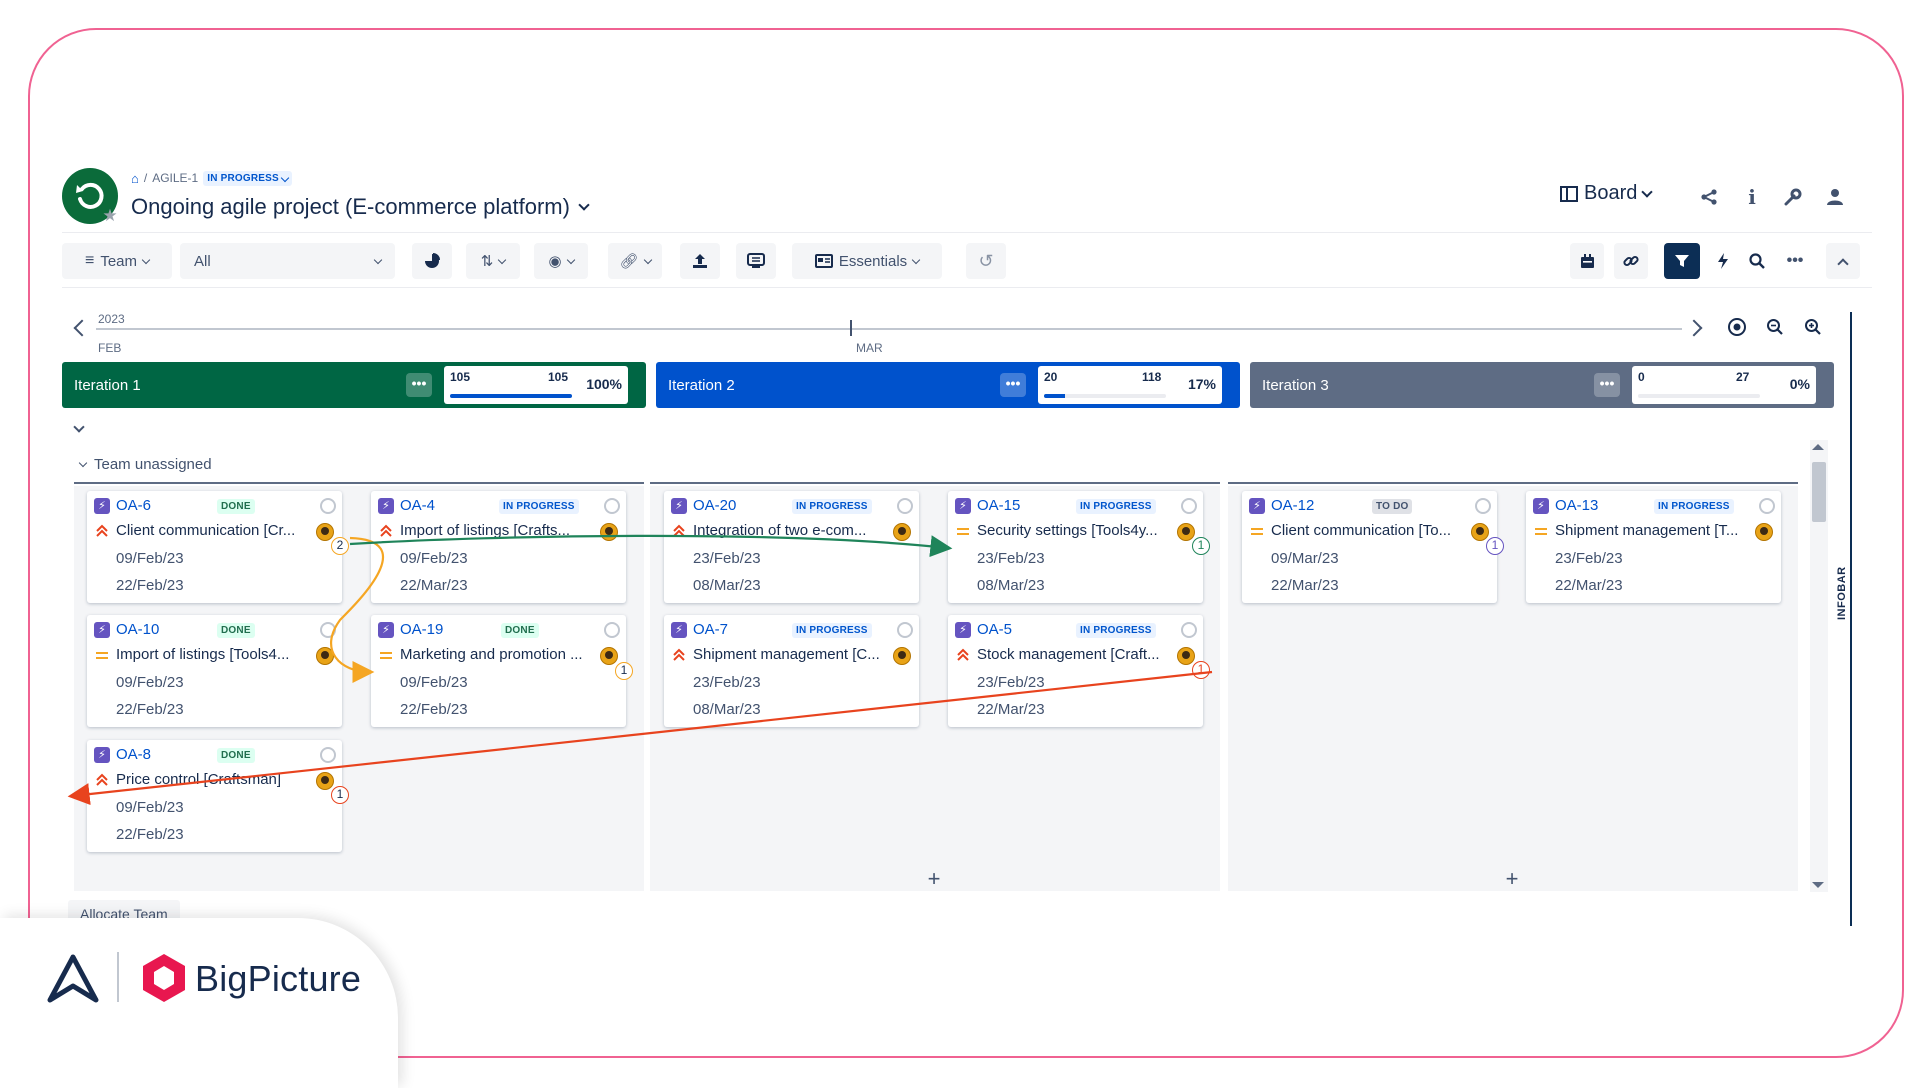 The width and height of the screenshot is (1920, 1088). What do you see at coordinates (889, 329) in the screenshot?
I see `timeline-axis` at bounding box center [889, 329].